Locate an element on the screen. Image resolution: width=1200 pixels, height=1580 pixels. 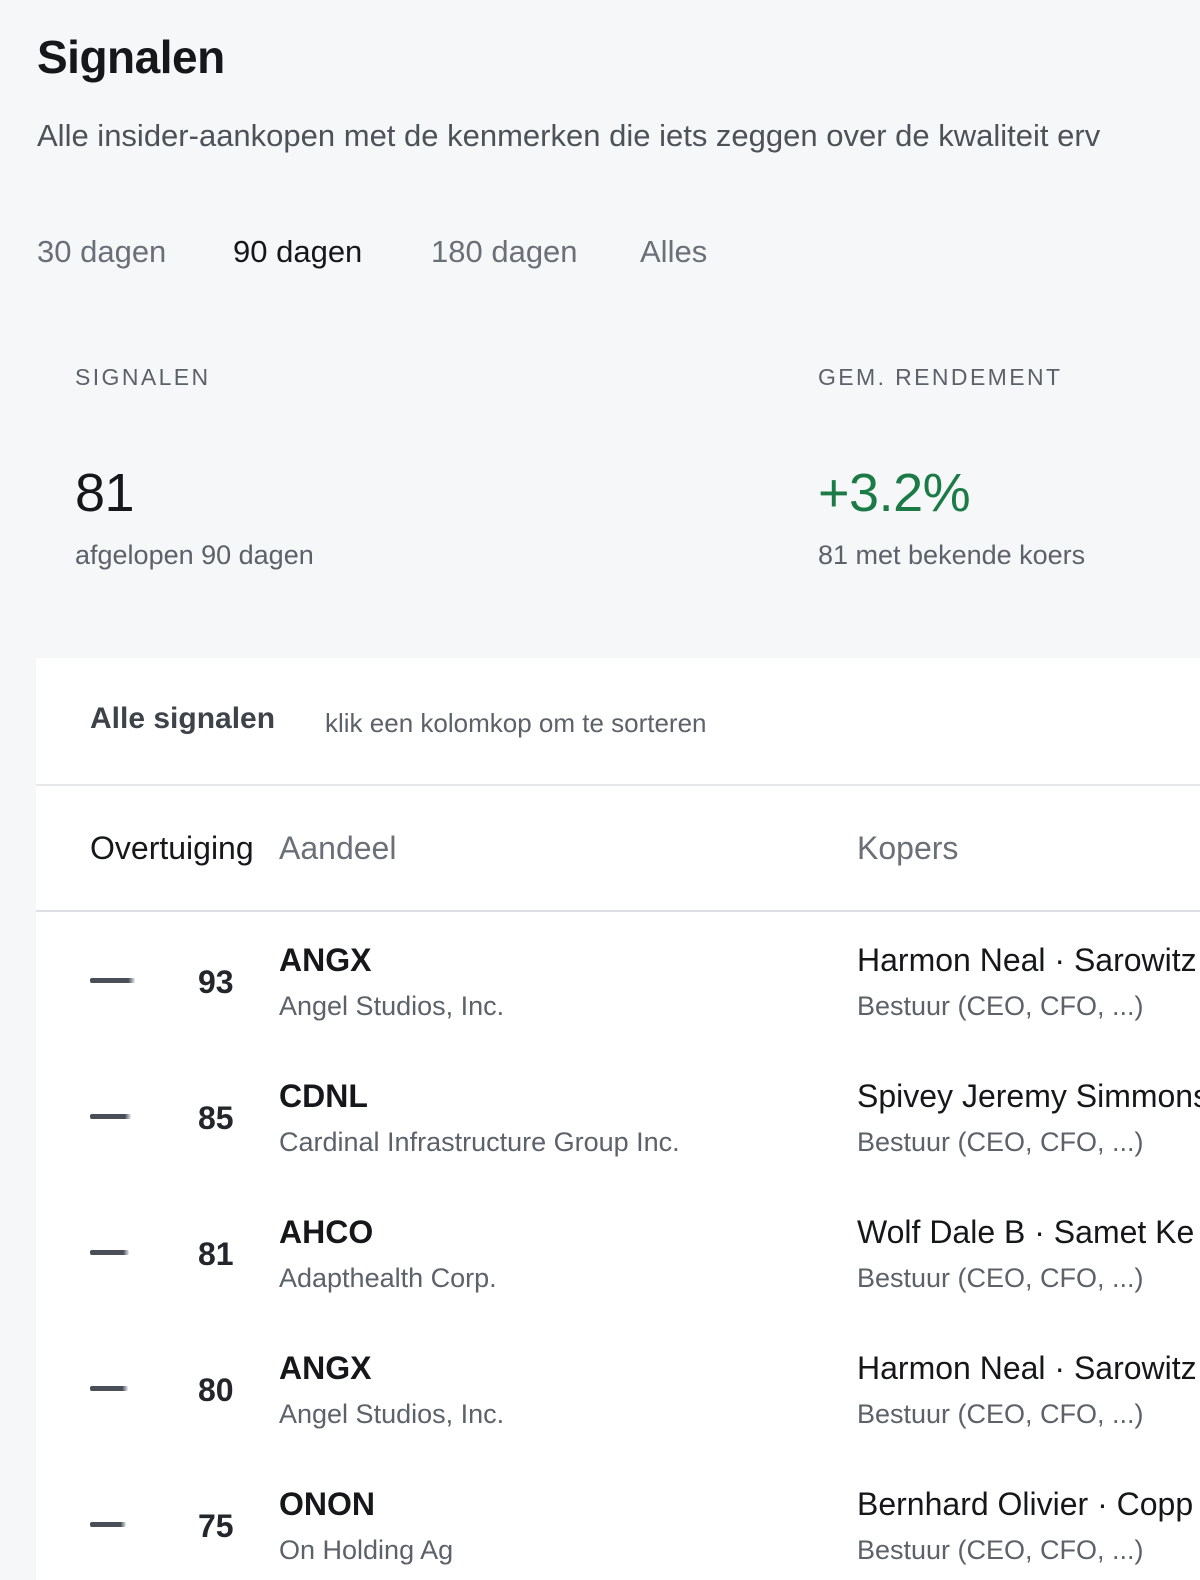
column-header-conviction: Overtuiging is located at coordinates (172, 848).